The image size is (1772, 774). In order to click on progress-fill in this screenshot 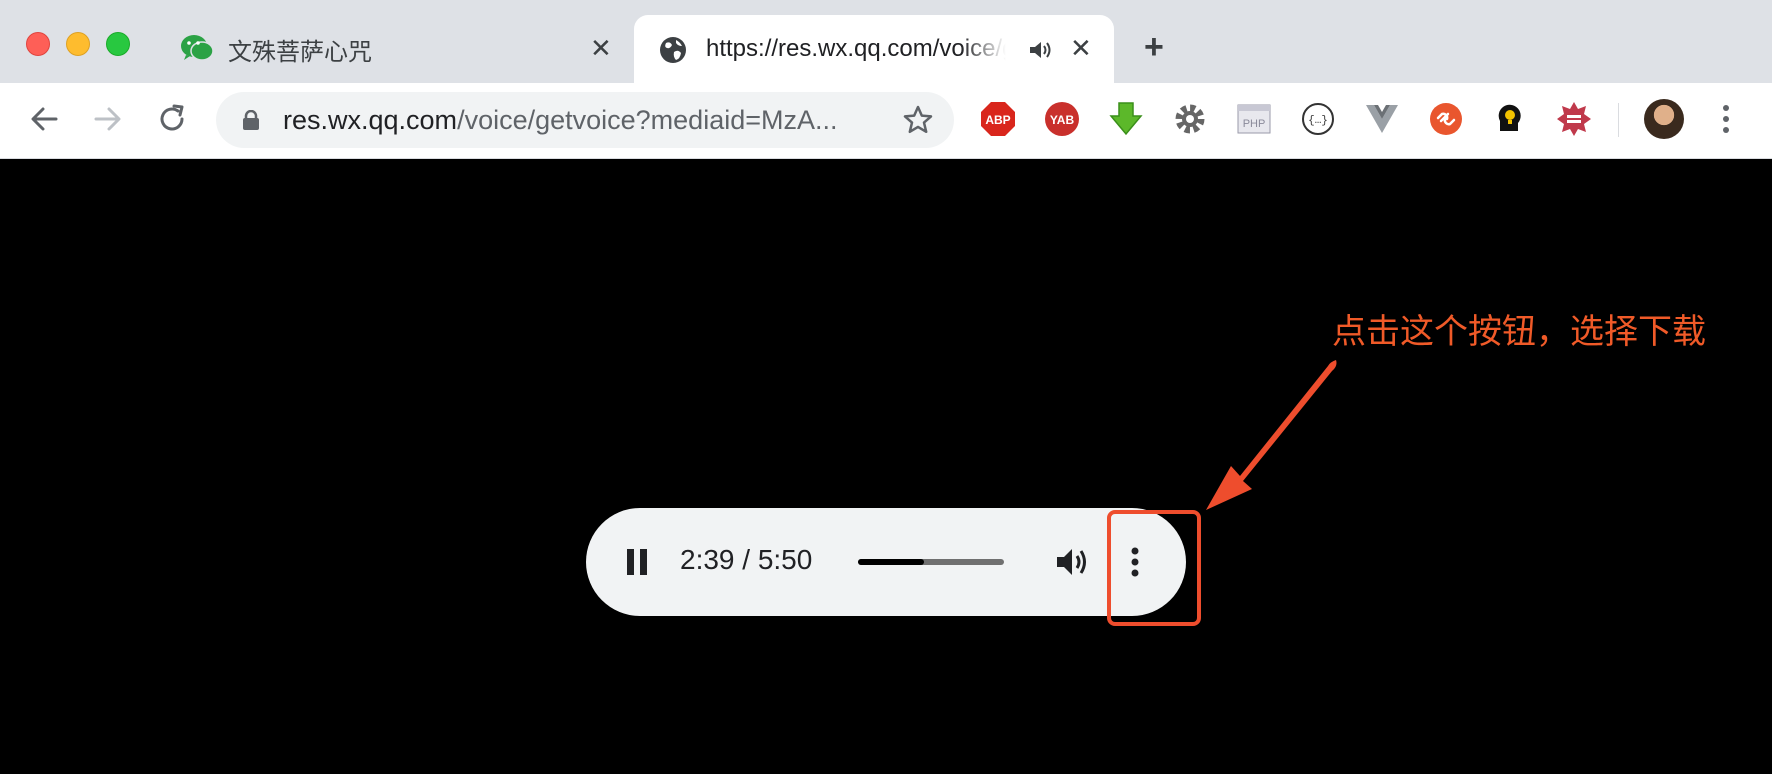, I will do `click(891, 562)`.